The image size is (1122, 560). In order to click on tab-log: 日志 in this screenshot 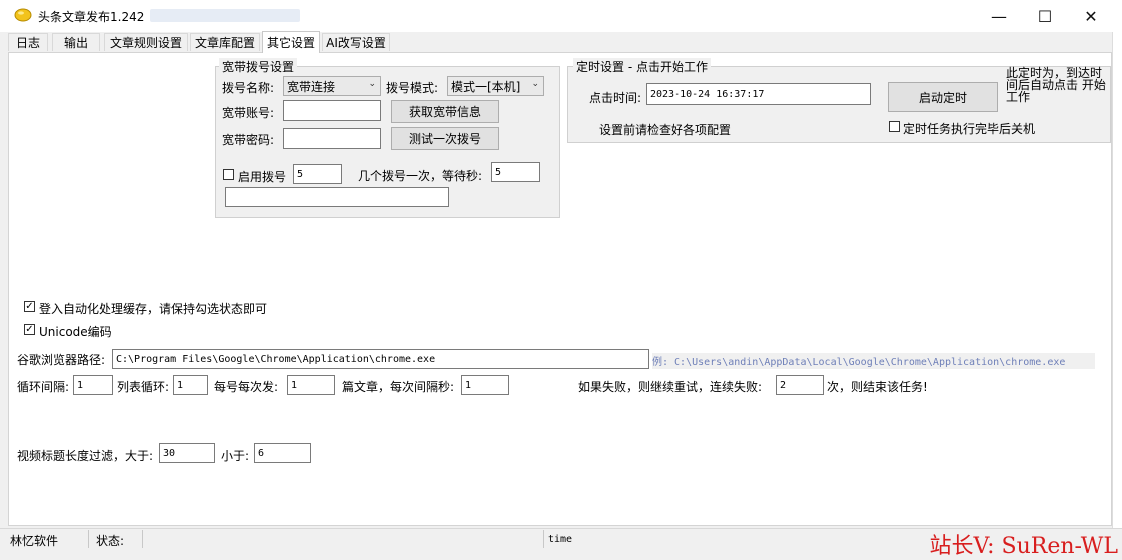, I will do `click(28, 42)`.